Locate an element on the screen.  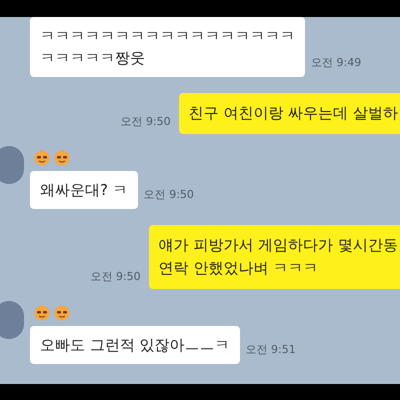
message-bubble: 얘가 피방가서 게임하다가 몇시간동 연락 안했었나벼 ㅋㅋㅋ is located at coordinates (274, 257).